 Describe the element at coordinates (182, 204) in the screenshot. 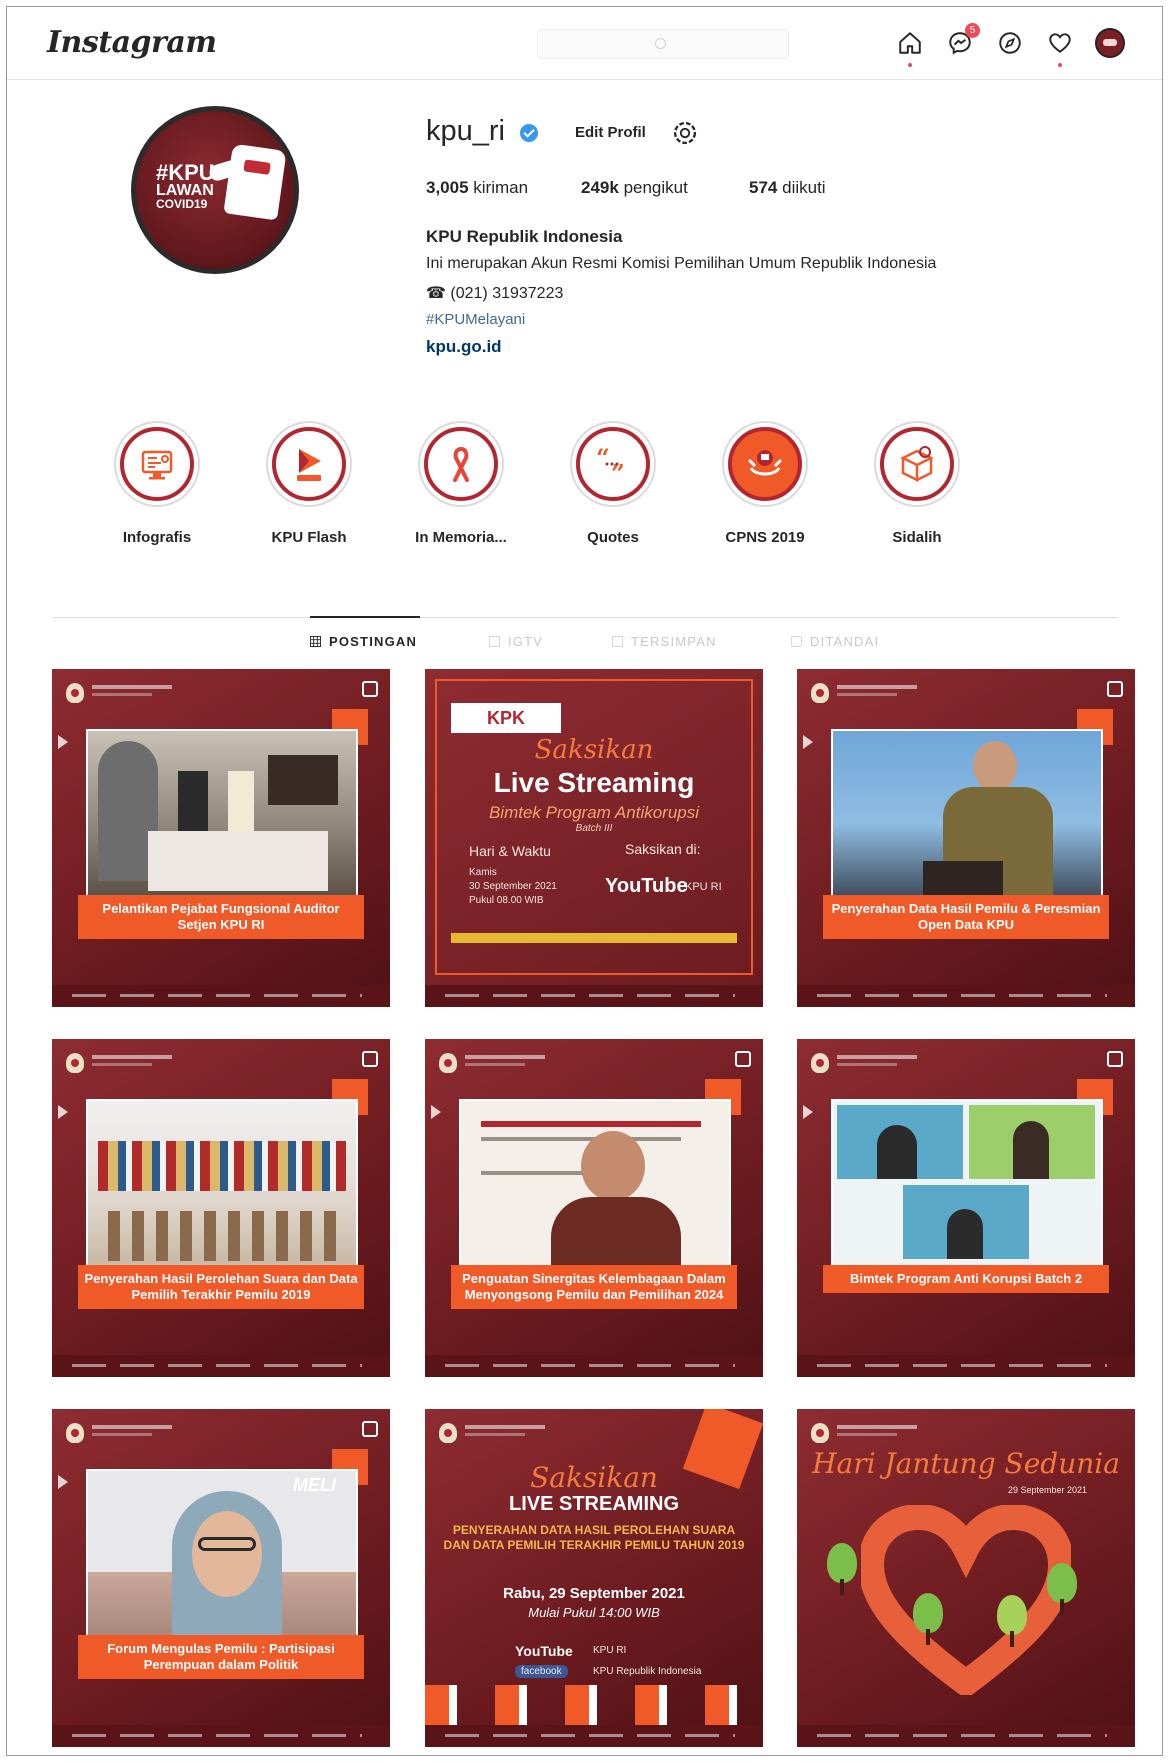

I see `avatar-line-3: COVID19` at that location.